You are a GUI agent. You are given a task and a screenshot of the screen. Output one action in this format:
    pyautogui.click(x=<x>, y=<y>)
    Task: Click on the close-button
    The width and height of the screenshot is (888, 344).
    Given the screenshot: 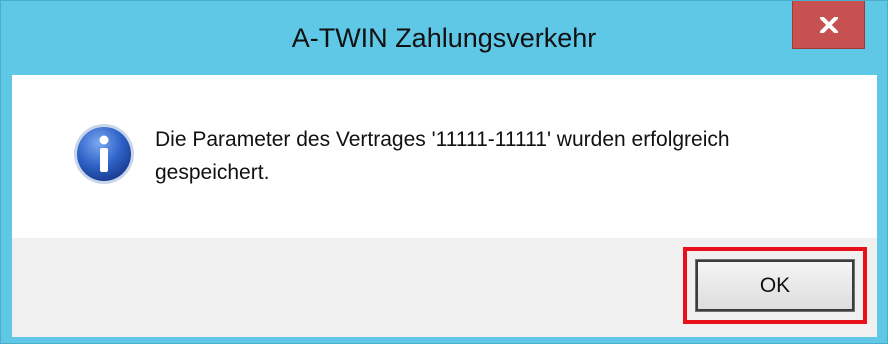 What is the action you would take?
    pyautogui.click(x=828, y=25)
    